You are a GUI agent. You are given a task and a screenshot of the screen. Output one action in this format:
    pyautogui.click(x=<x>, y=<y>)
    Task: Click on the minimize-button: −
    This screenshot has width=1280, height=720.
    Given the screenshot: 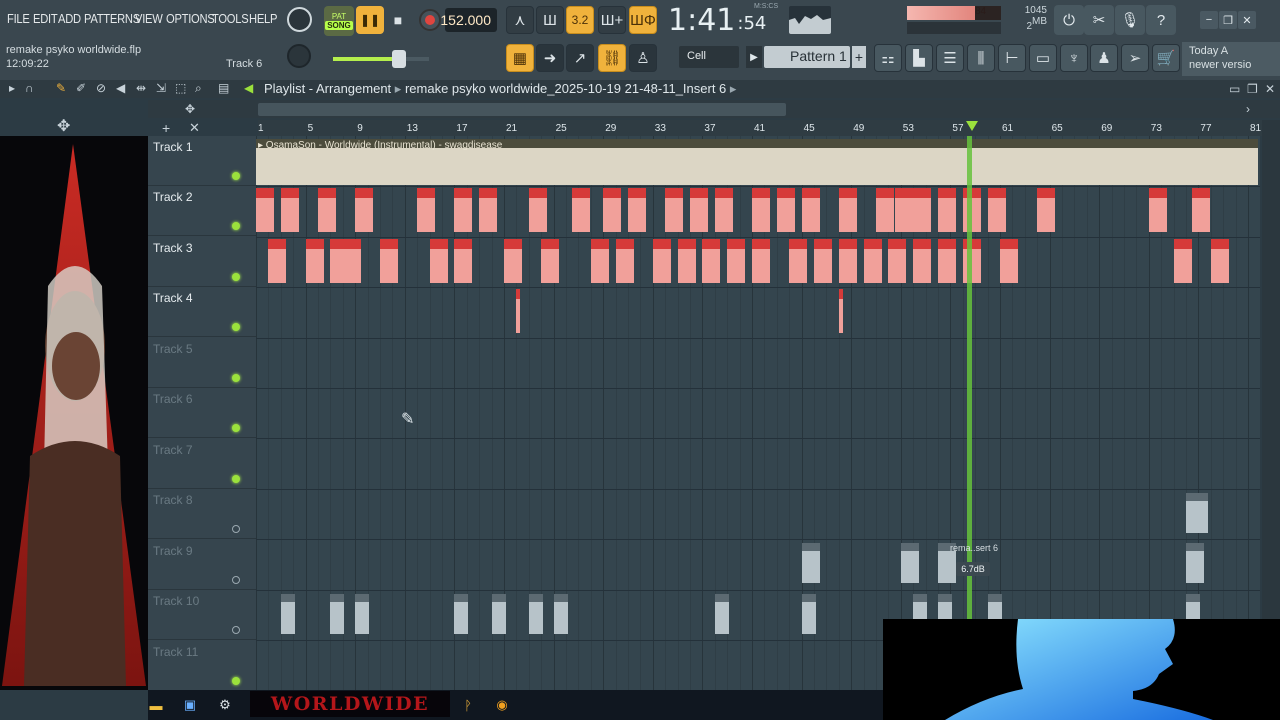 What is the action you would take?
    pyautogui.click(x=1209, y=20)
    